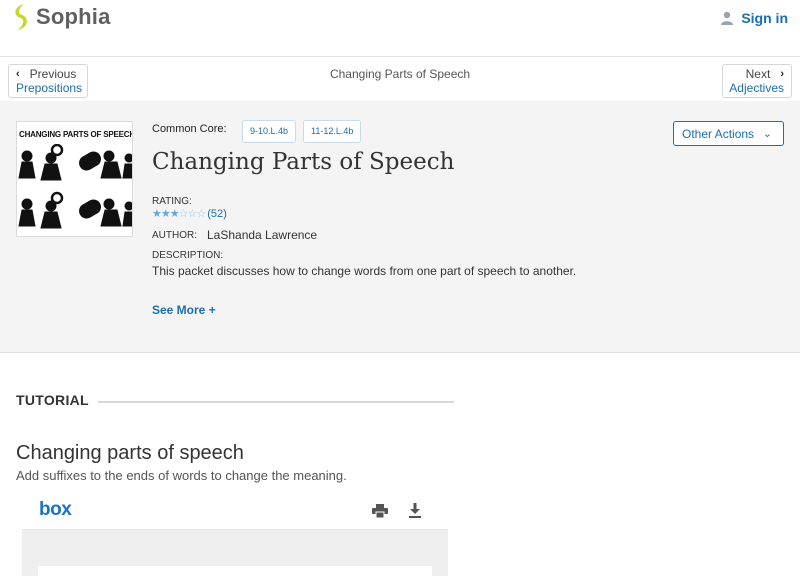 The height and width of the screenshot is (576, 800). I want to click on chevron-down-icon: ⌄, so click(767, 134).